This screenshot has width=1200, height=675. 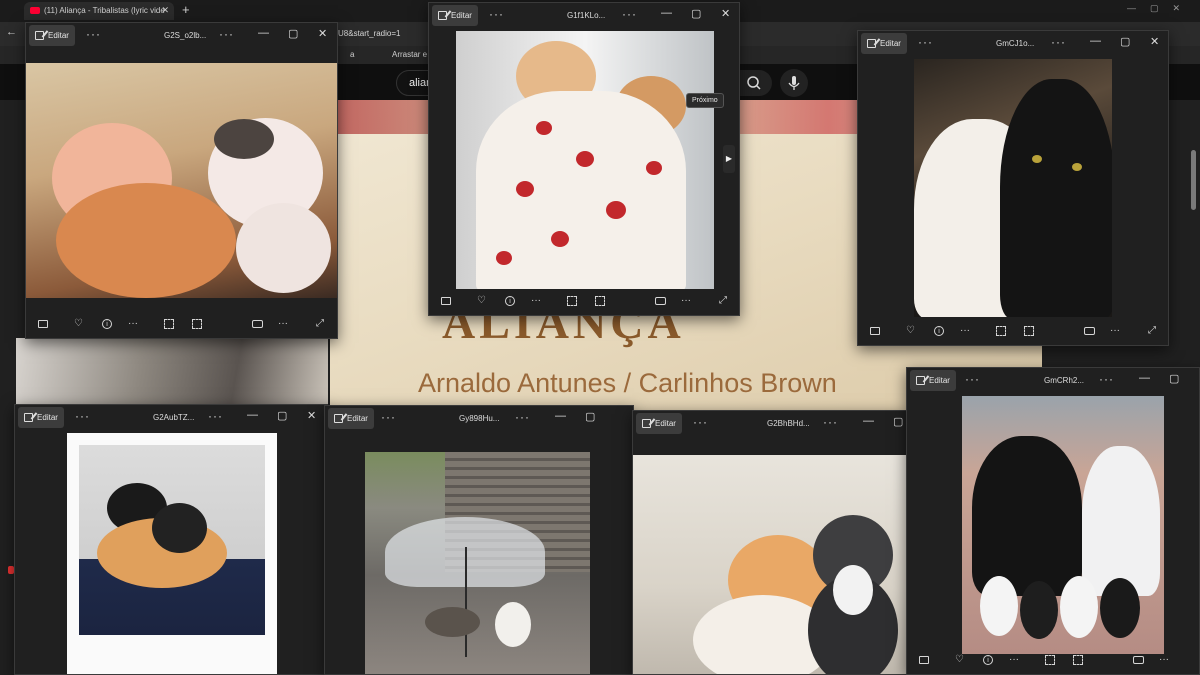 What do you see at coordinates (754, 83) in the screenshot?
I see `search-button` at bounding box center [754, 83].